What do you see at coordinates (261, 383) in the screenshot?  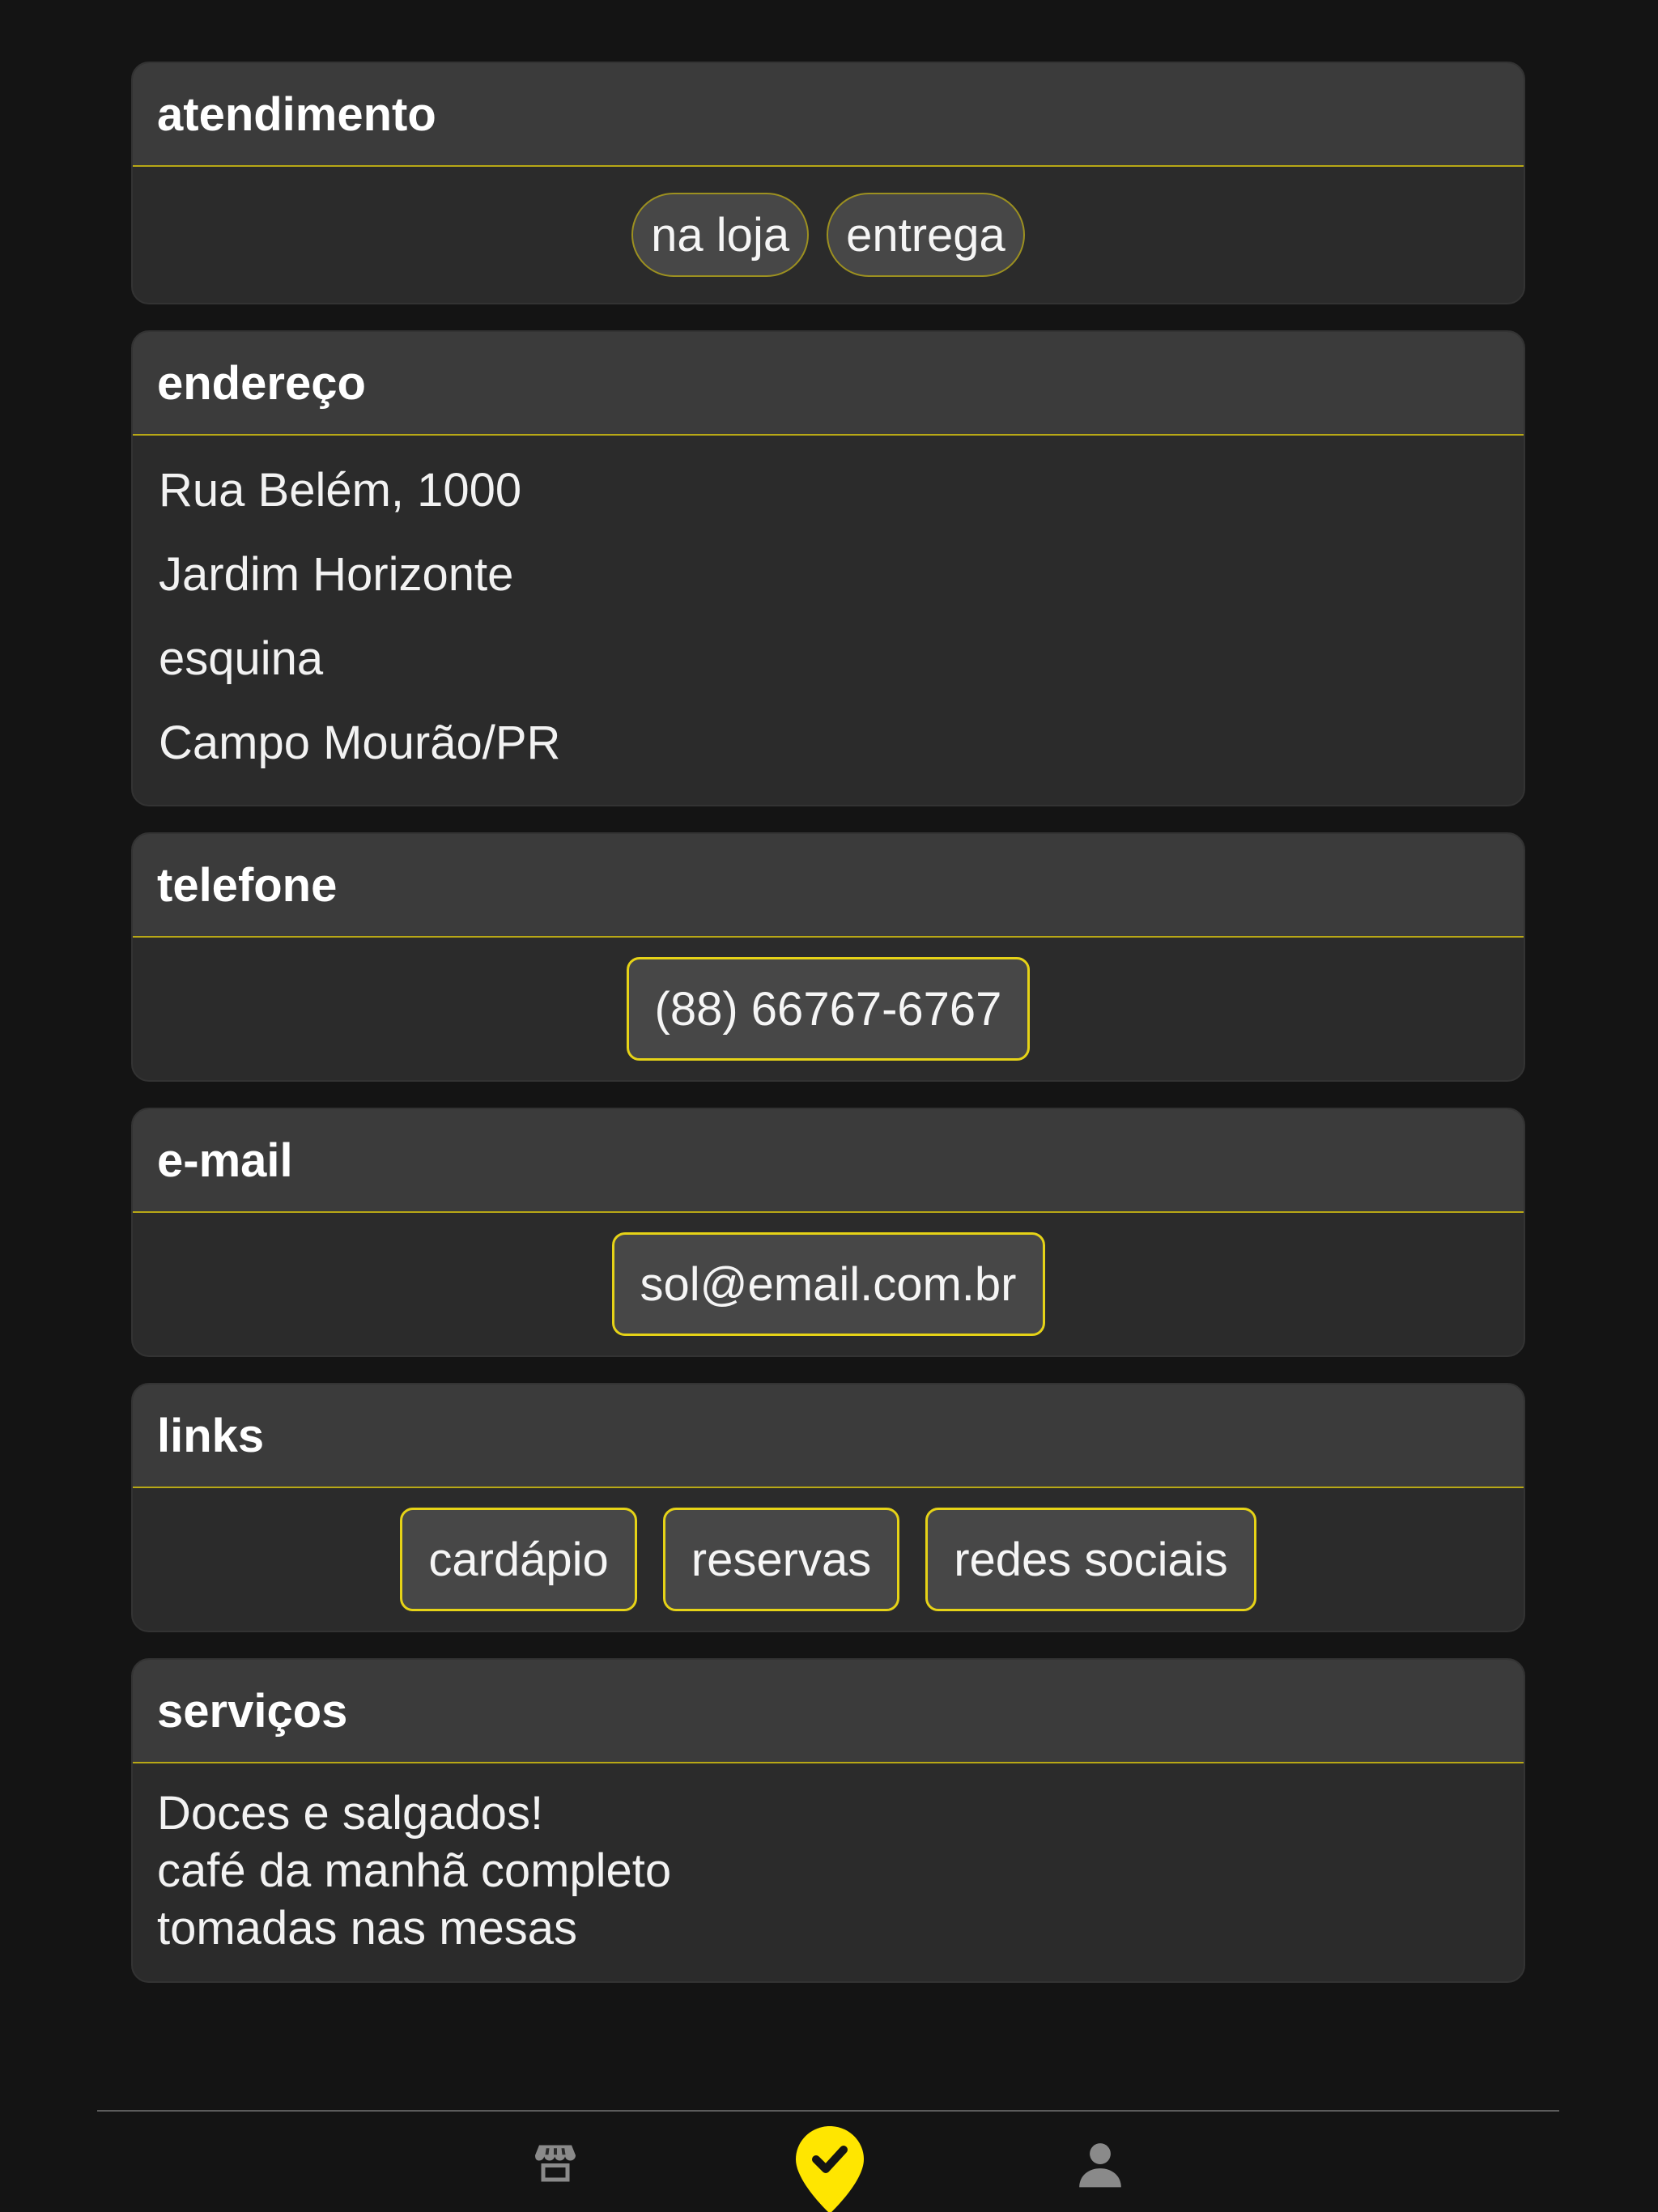 I see `card-title: endereço` at bounding box center [261, 383].